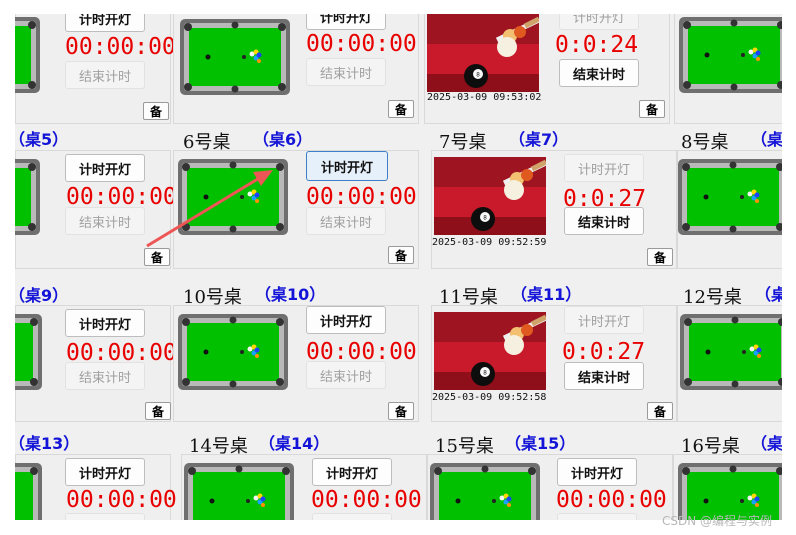  What do you see at coordinates (484, 97) in the screenshot?
I see `start-timestamp: 2025-03-09 09:53:02` at bounding box center [484, 97].